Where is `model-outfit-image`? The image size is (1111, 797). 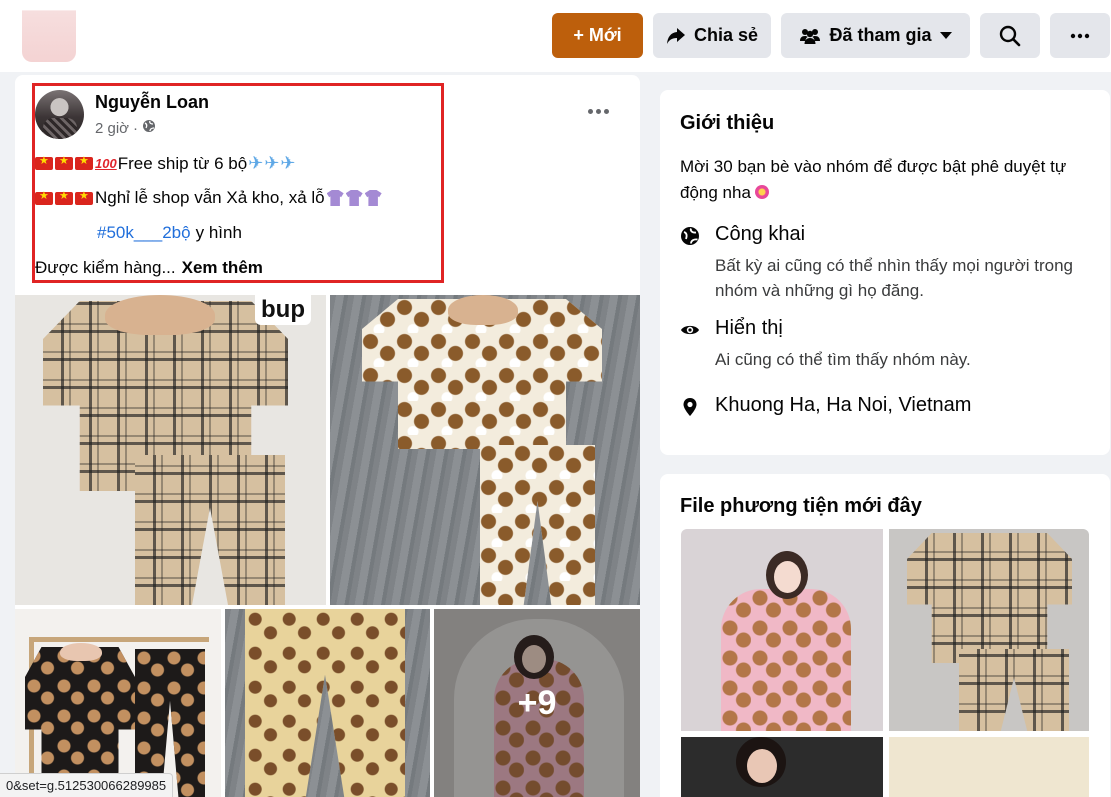 model-outfit-image is located at coordinates (786, 660).